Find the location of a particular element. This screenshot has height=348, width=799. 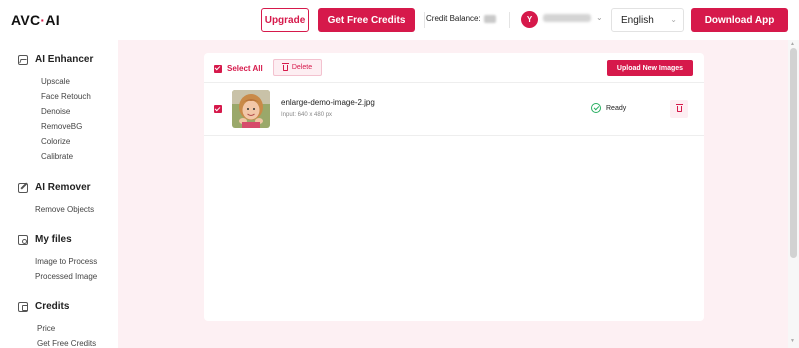

language-select: English ⌄ is located at coordinates (647, 20).